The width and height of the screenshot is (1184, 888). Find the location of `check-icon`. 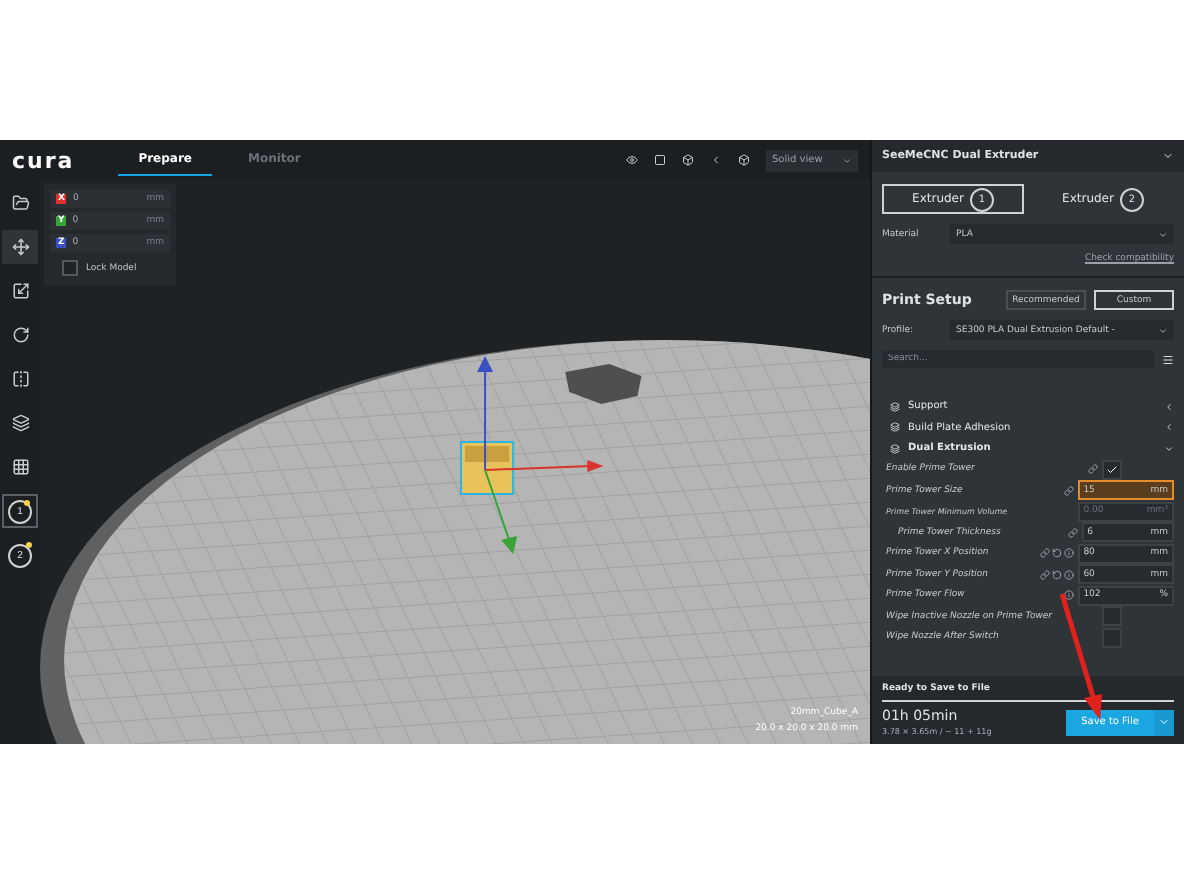

check-icon is located at coordinates (1112, 469).